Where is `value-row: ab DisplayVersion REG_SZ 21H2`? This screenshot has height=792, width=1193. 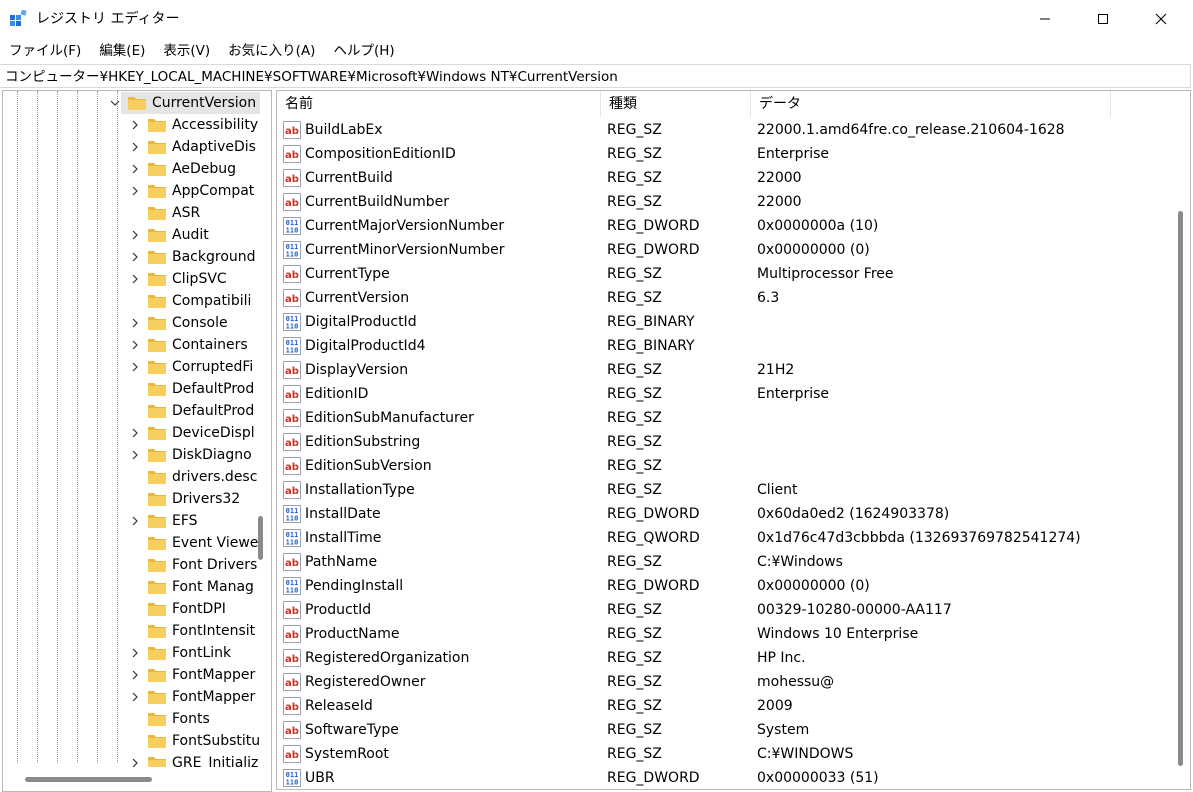 value-row: ab DisplayVersion REG_SZ 21H2 is located at coordinates (722, 370).